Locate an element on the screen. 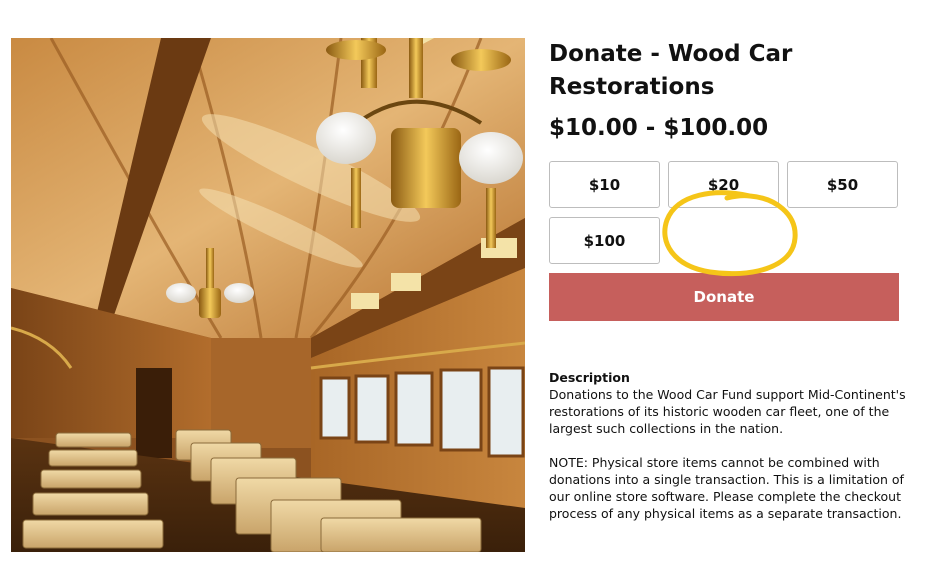 This screenshot has width=934, height=563. amount-option-100: $100 is located at coordinates (604, 240).